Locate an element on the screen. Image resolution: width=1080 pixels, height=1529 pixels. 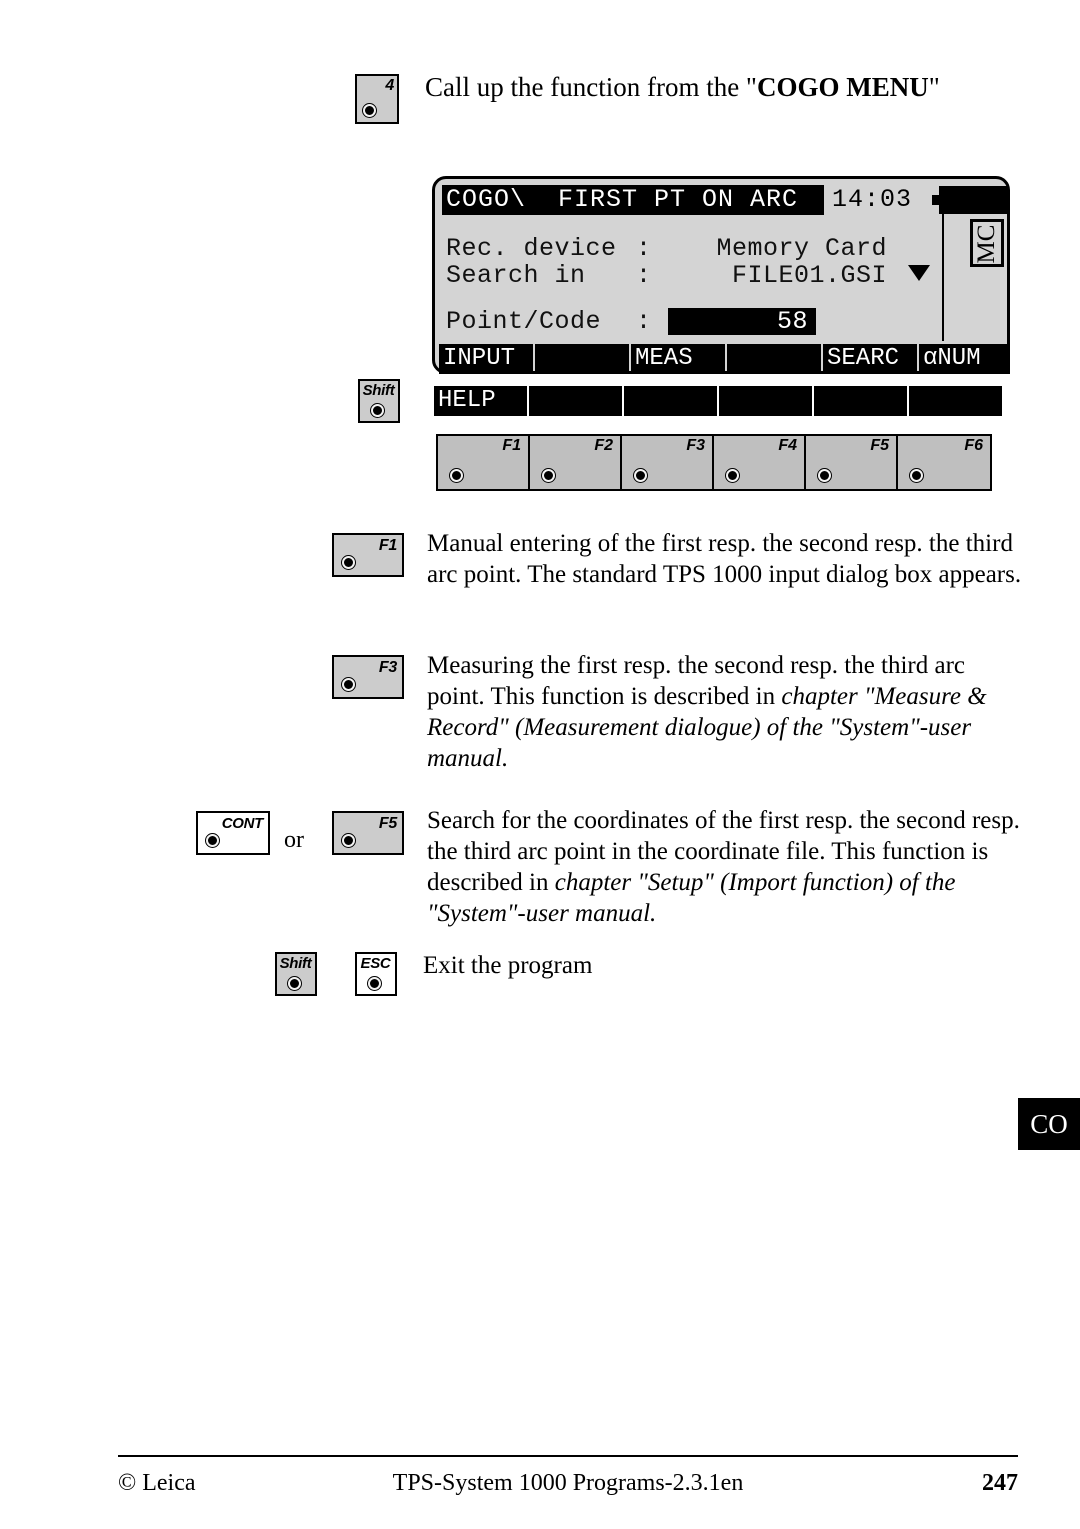
footer-divider is located at coordinates (568, 1456).